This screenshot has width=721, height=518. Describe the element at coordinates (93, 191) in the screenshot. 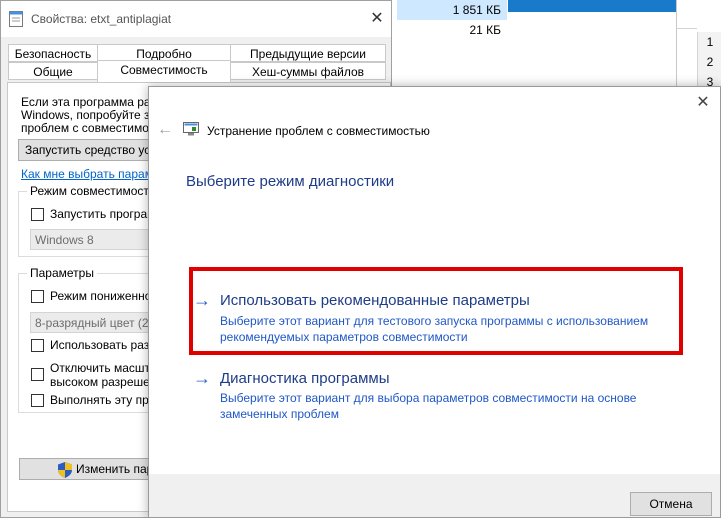

I see `compat-mode-group-label: Режим совместимости` at that location.